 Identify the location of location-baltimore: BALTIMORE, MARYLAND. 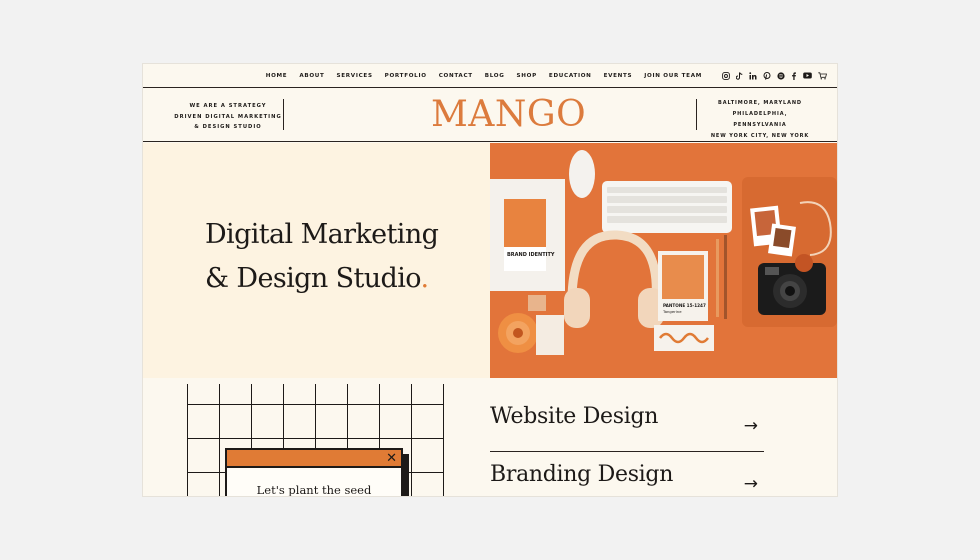
(760, 103).